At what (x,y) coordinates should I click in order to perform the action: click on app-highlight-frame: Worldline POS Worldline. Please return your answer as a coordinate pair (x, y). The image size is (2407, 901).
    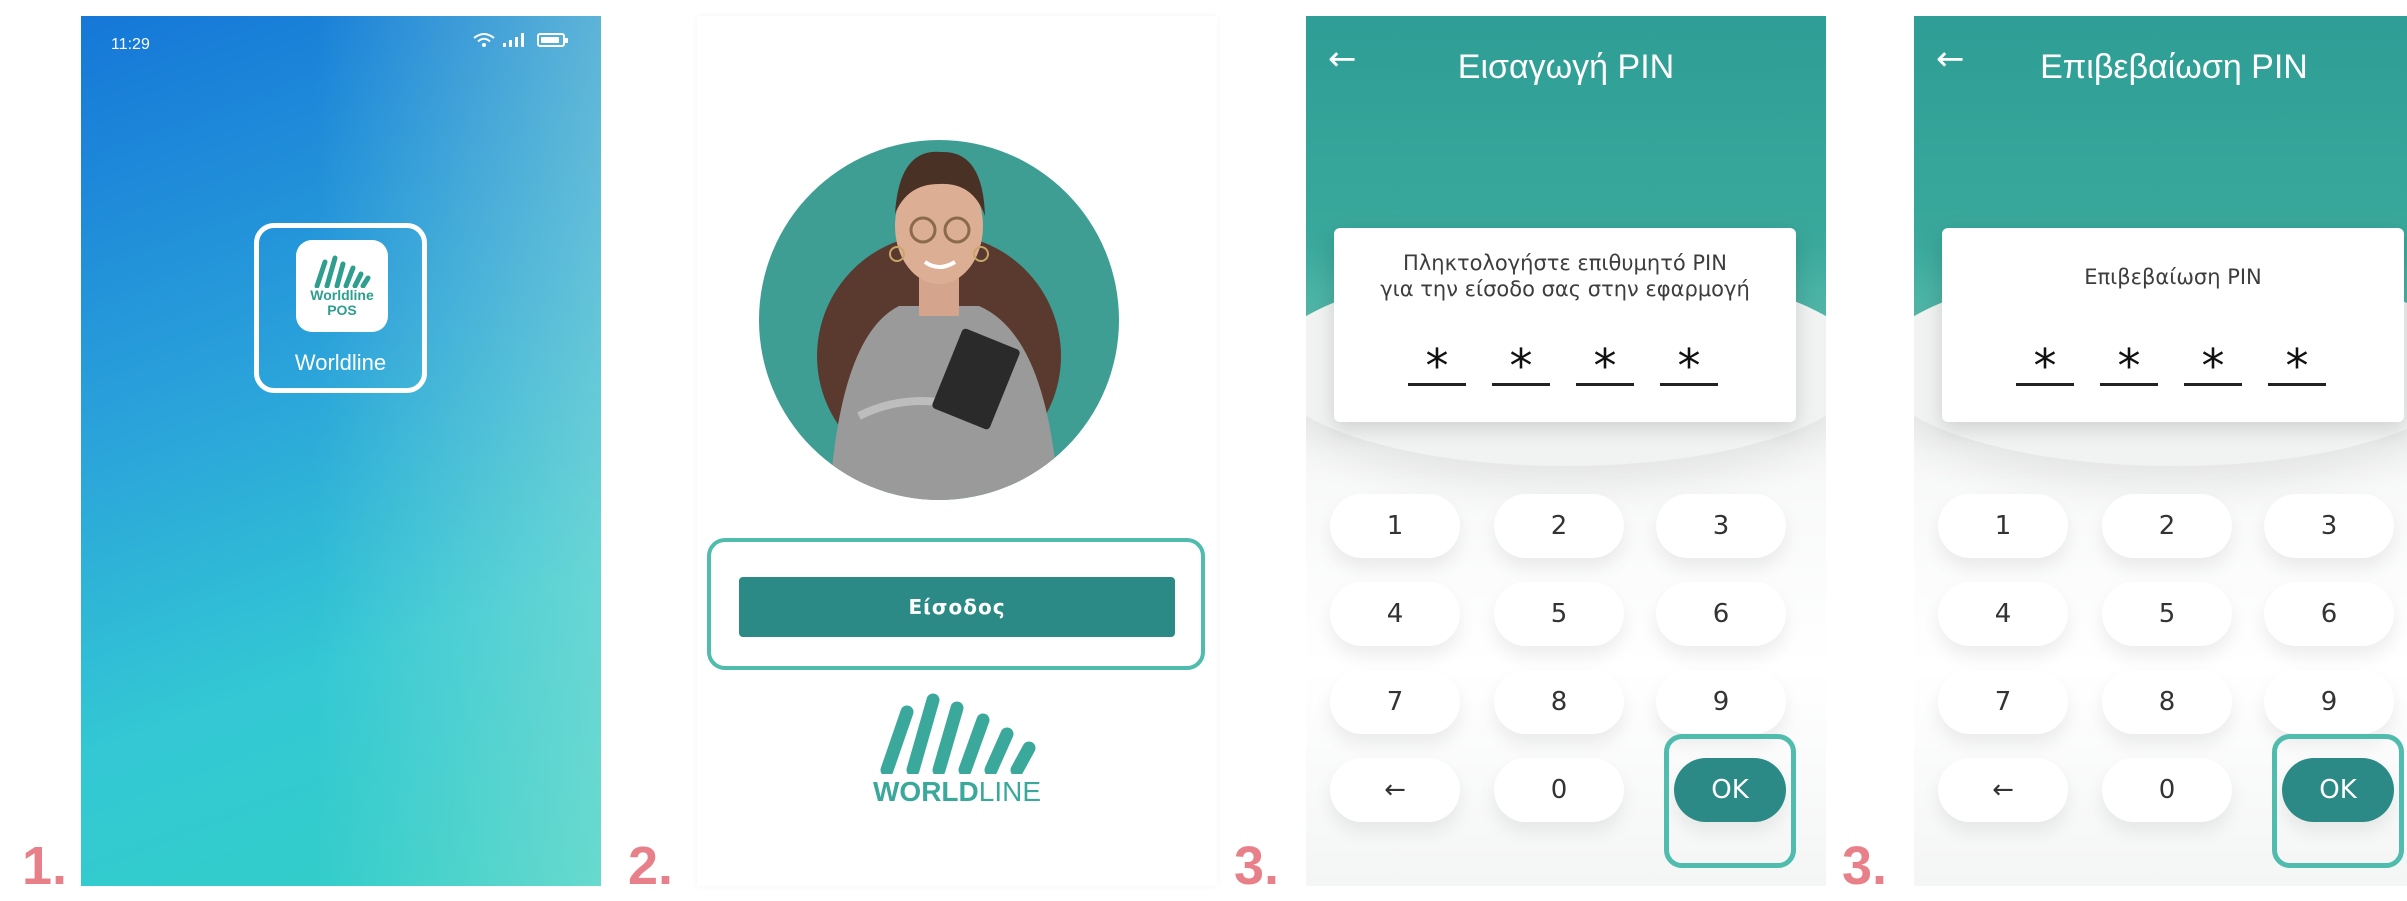
    Looking at the image, I should click on (340, 308).